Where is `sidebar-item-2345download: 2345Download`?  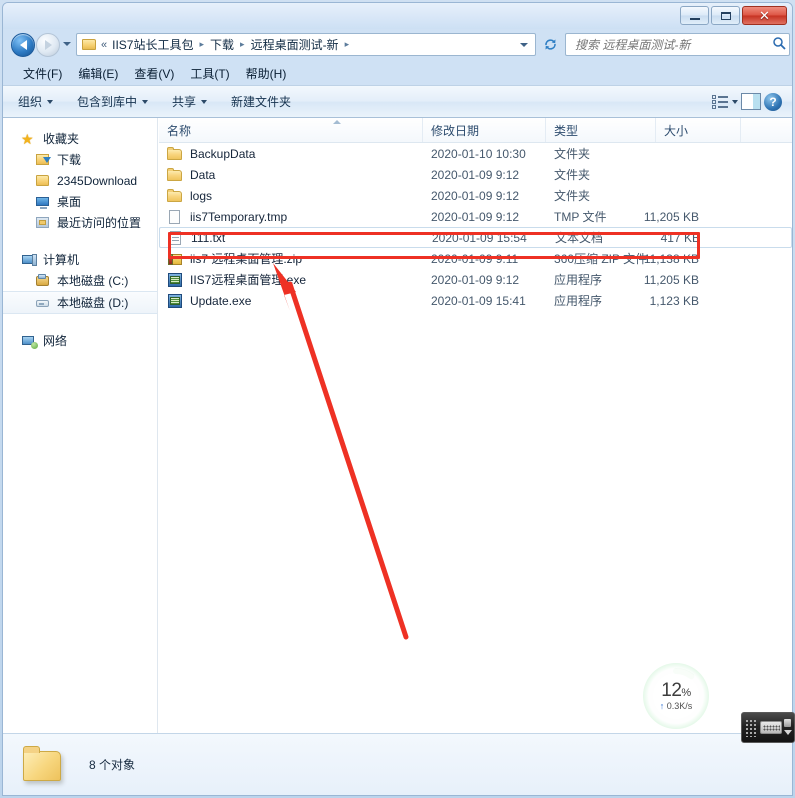 sidebar-item-2345download: 2345Download is located at coordinates (80, 180).